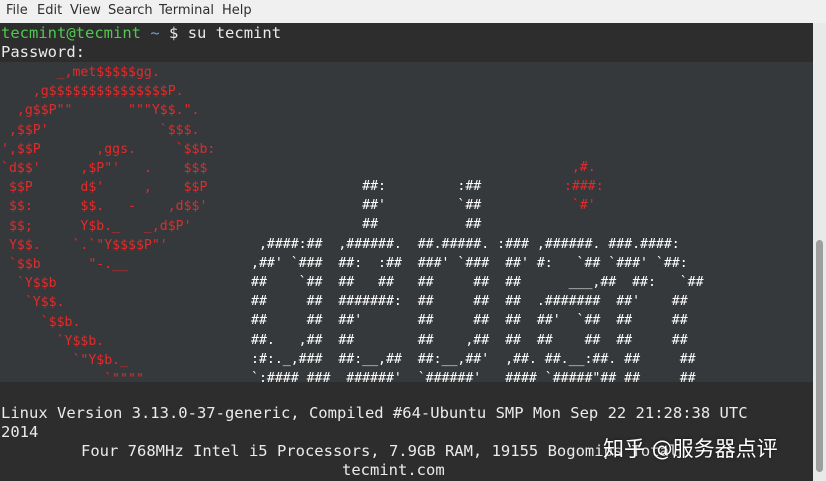 Image resolution: width=826 pixels, height=481 pixels. I want to click on swirl-line: _,met$$$$$gg., so click(80, 72).